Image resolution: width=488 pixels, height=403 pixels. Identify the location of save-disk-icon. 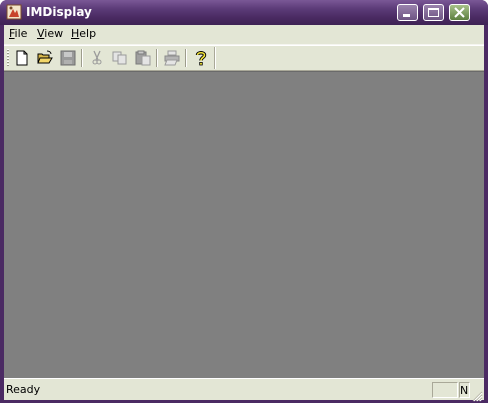
(68, 58).